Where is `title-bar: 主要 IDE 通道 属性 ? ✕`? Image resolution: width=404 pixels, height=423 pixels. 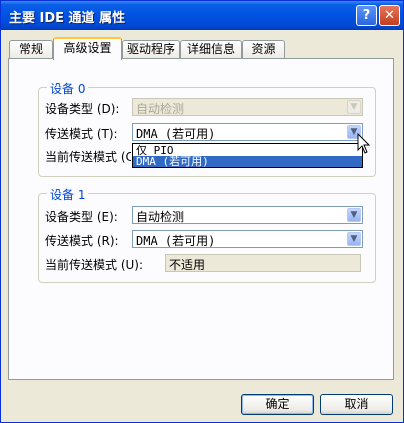
title-bar: 主要 IDE 通道 属性 ? ✕ is located at coordinates (202, 15).